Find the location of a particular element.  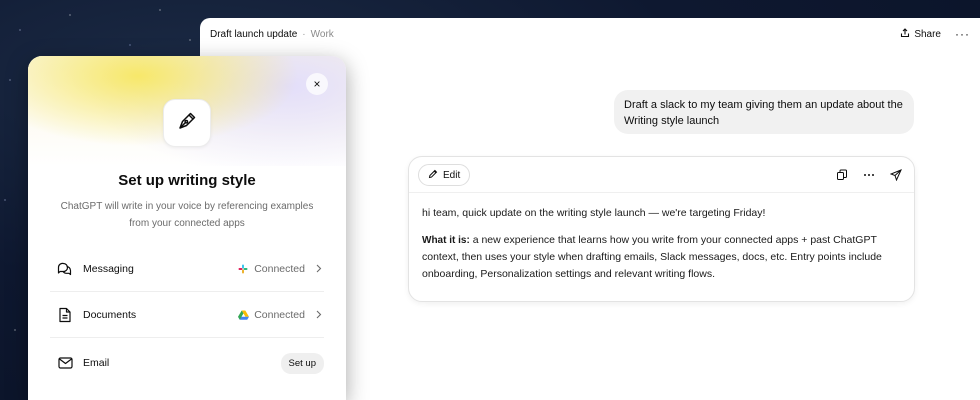

send-icon is located at coordinates (895, 175).